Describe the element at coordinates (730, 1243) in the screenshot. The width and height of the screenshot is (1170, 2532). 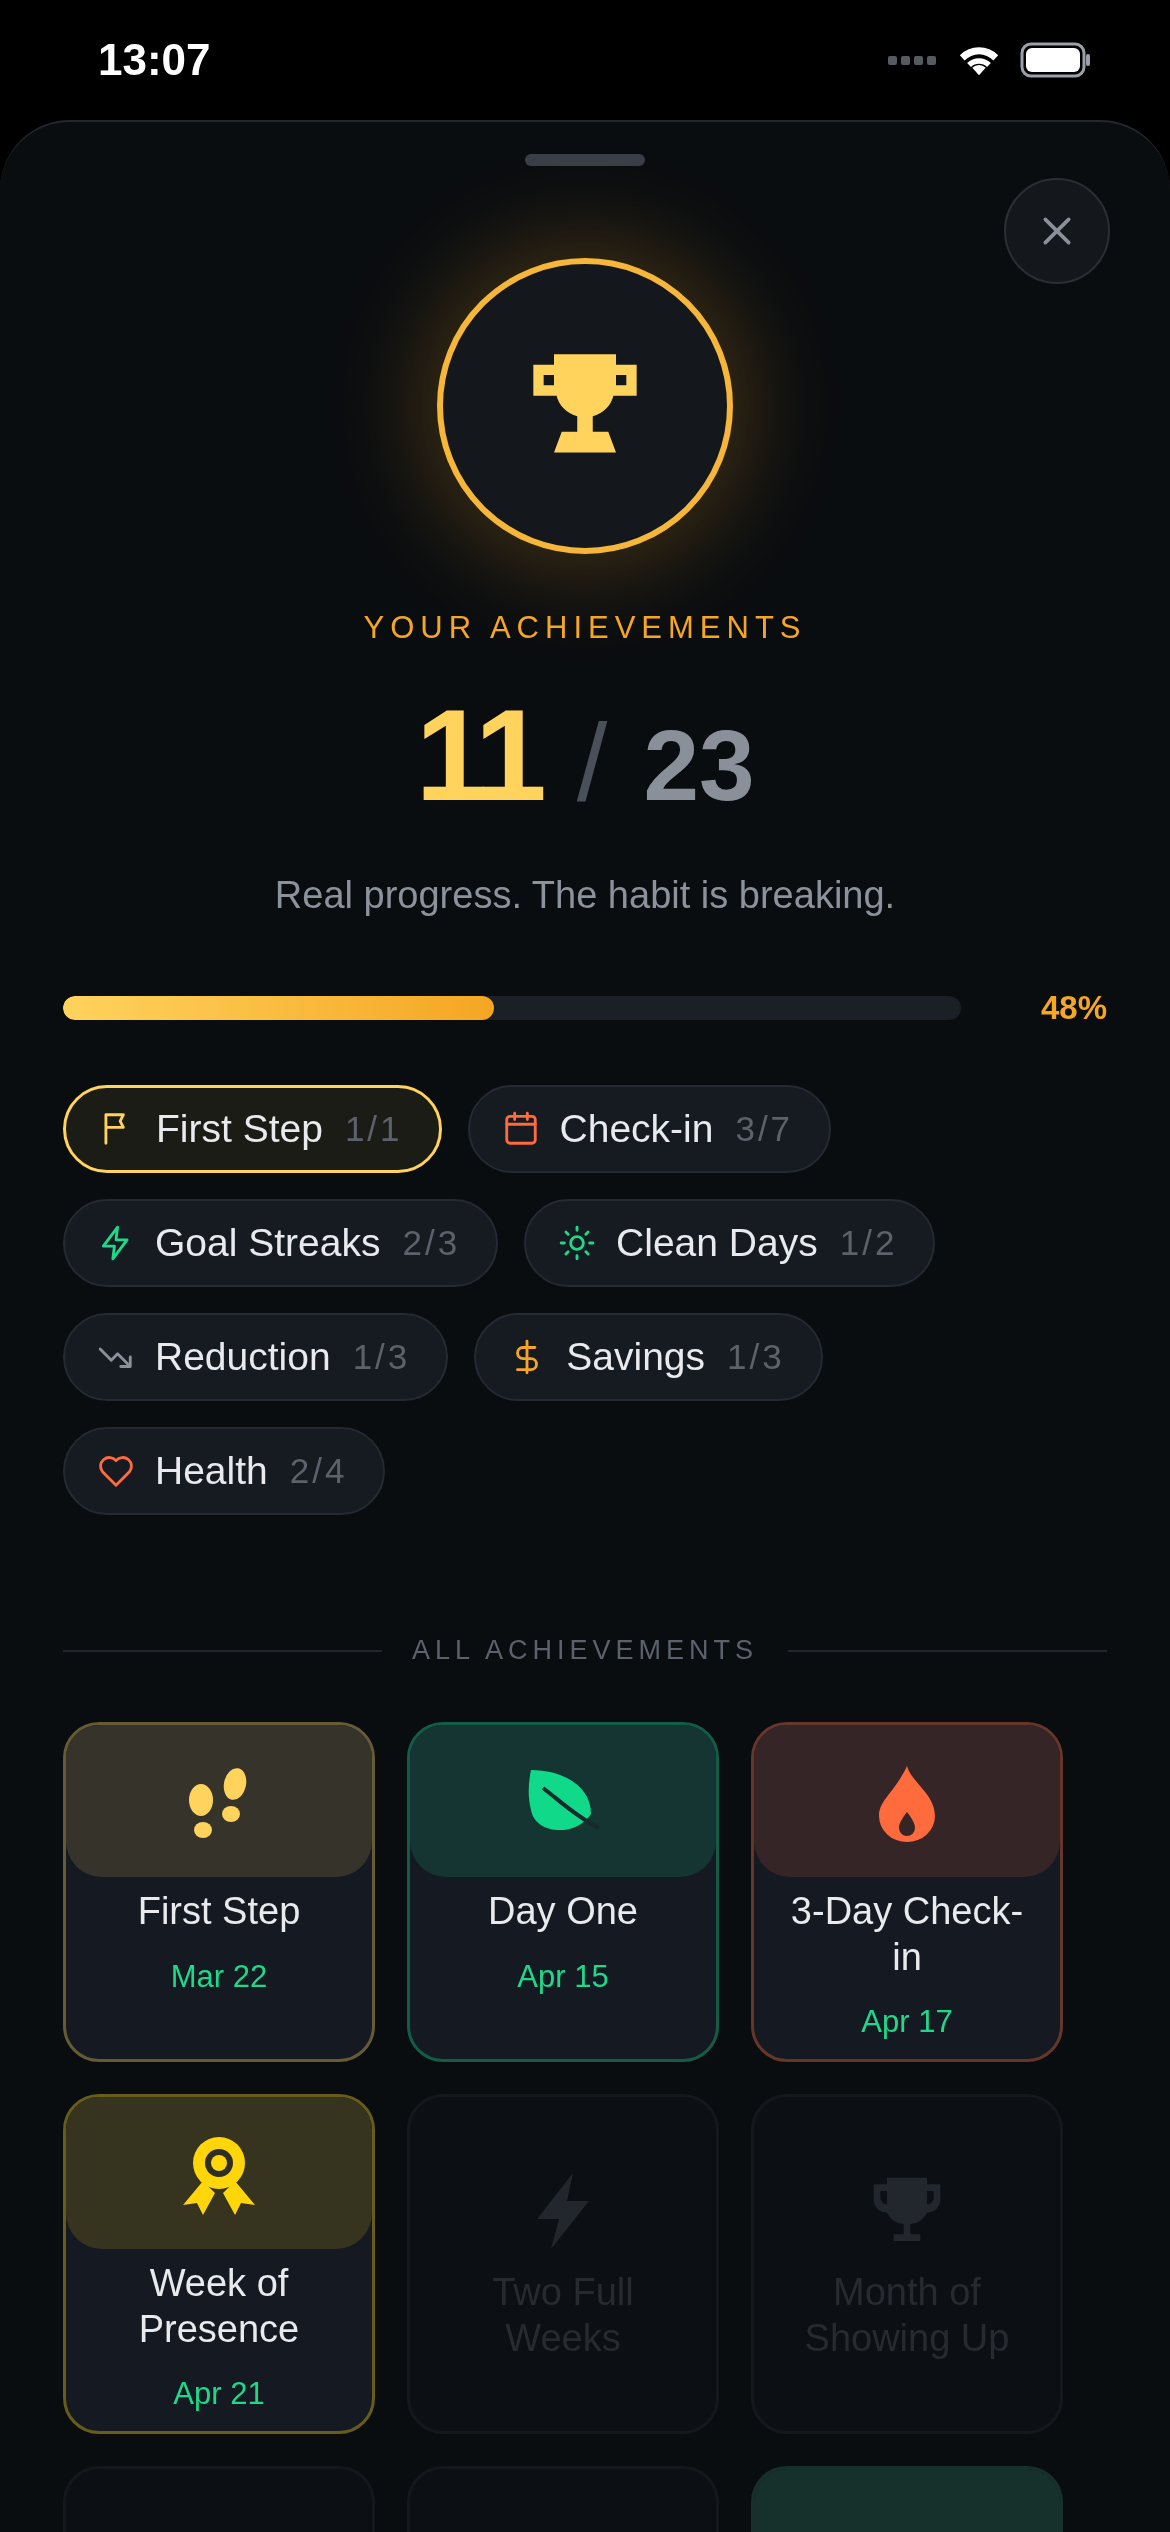
I see `category-chip: Clean Days 1/2` at that location.